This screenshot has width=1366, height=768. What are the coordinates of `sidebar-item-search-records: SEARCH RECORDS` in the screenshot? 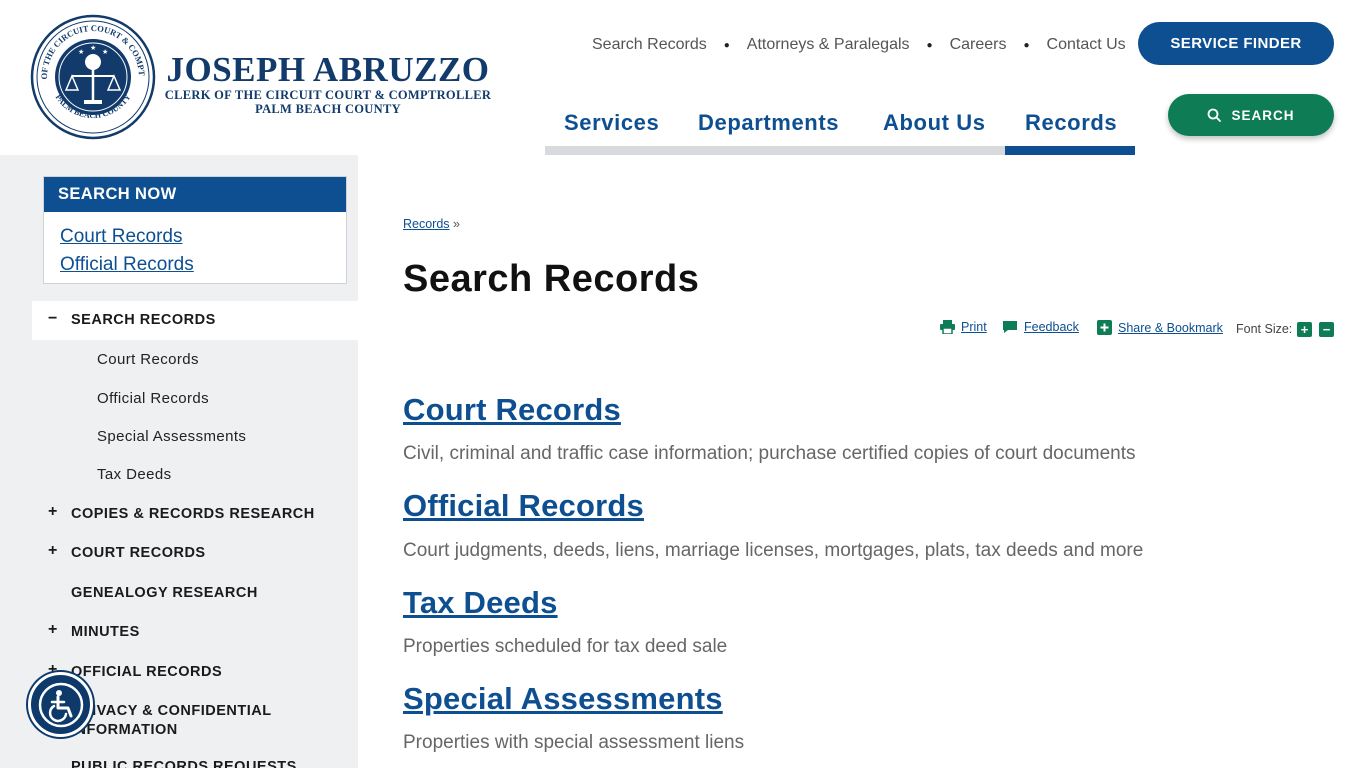 It's located at (143, 320).